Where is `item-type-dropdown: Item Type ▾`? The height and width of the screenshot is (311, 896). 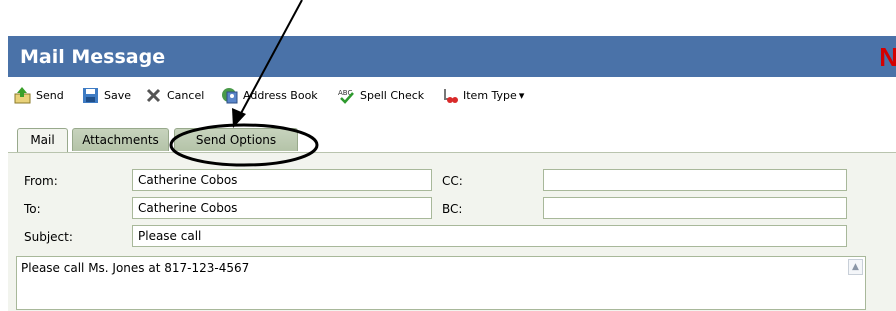 item-type-dropdown: Item Type ▾ is located at coordinates (482, 95).